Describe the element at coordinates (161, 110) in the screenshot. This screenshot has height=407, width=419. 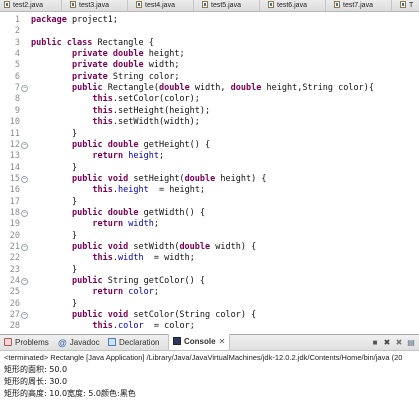
I see `code-token: .setHeight(height);` at that location.